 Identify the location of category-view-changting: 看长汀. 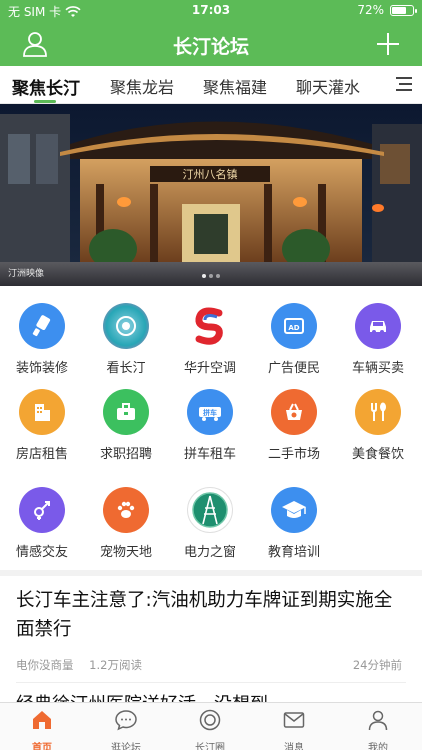
(126, 339).